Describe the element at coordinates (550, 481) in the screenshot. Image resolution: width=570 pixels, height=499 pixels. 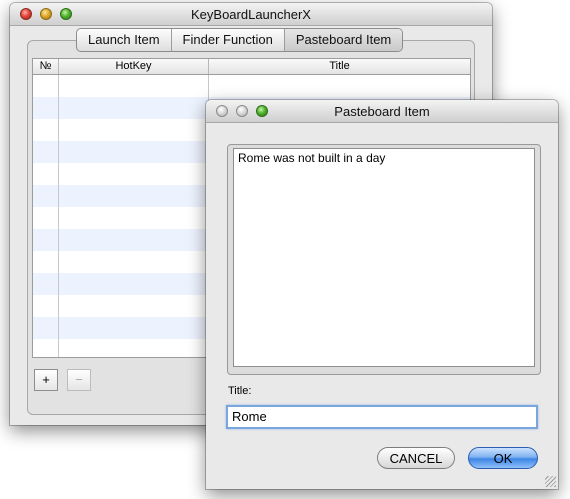
I see `resize-grip-icon` at that location.